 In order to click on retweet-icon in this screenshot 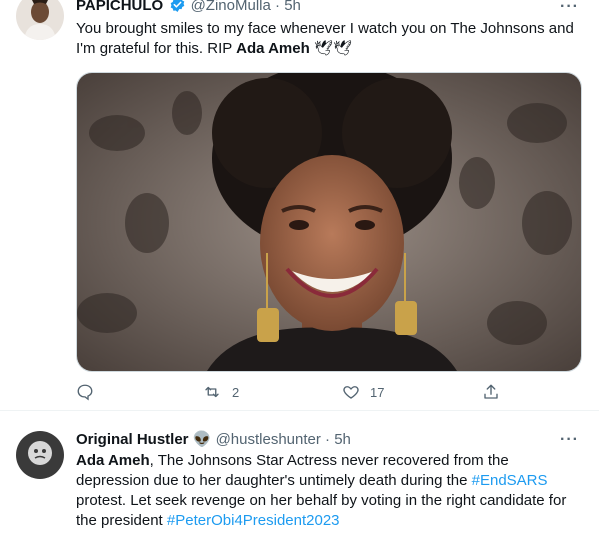, I will do `click(212, 392)`.